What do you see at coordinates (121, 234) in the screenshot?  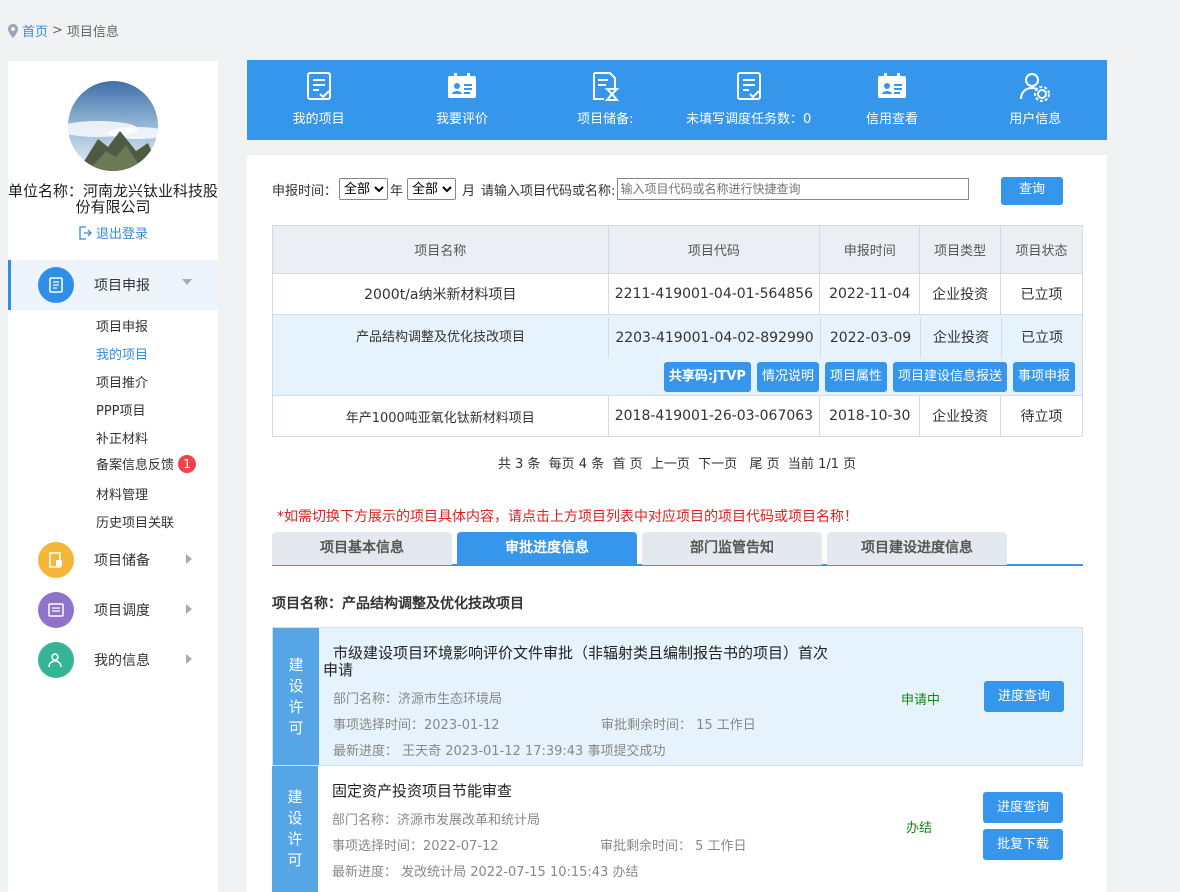 I see `logout-label: 退出登录` at bounding box center [121, 234].